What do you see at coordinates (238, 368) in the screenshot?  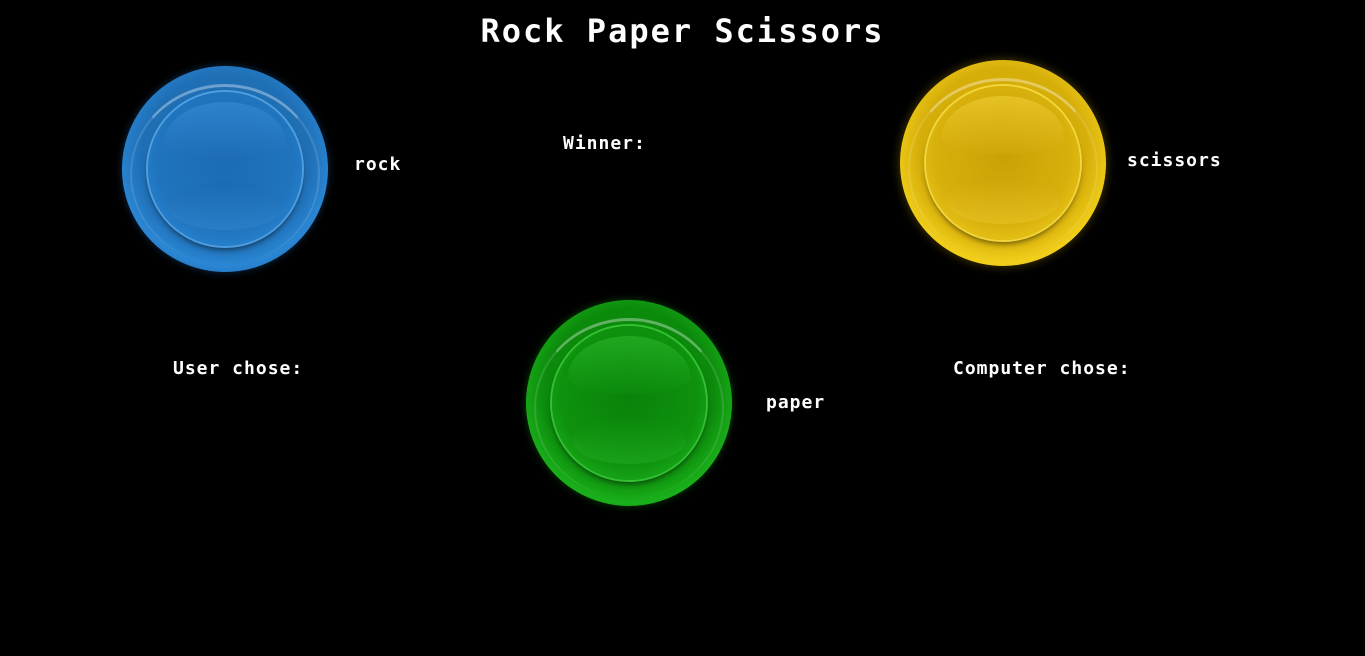 I see `user-chose-label: User chose:` at bounding box center [238, 368].